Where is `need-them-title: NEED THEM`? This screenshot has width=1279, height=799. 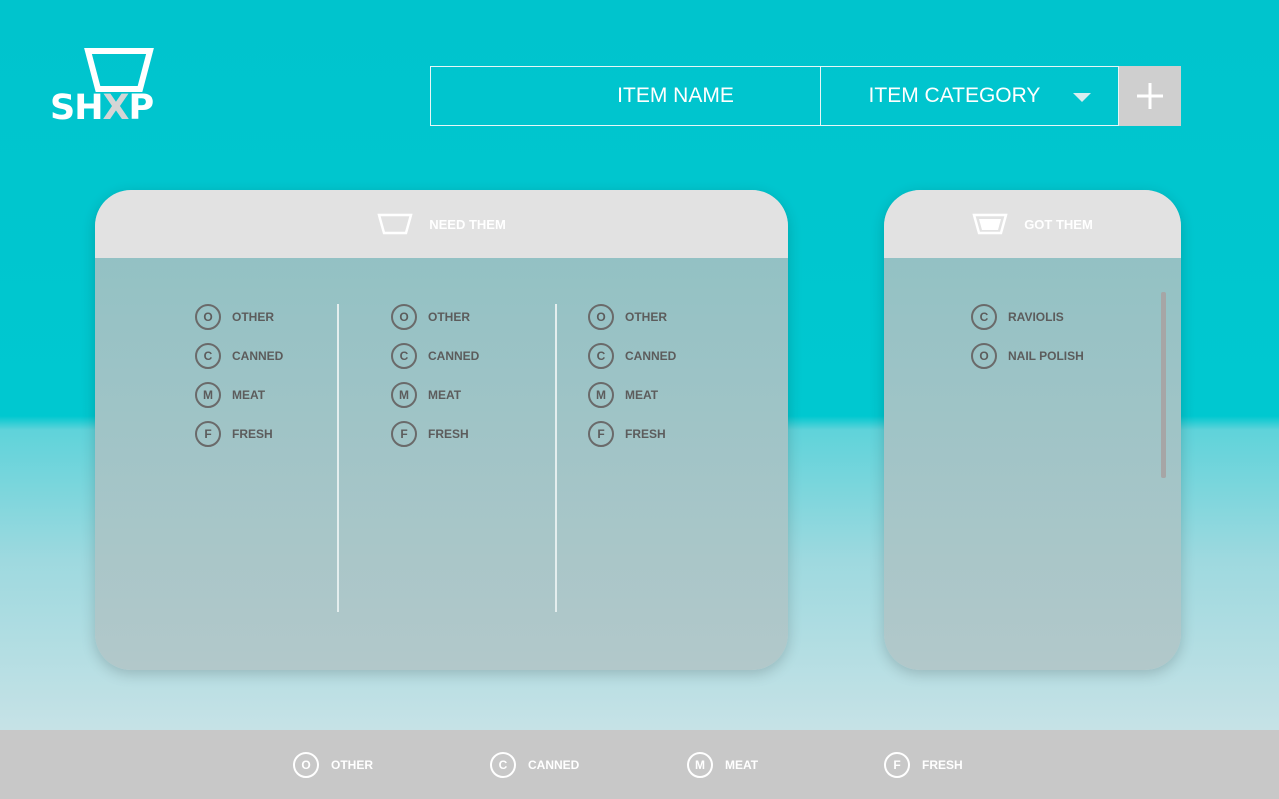 need-them-title: NEED THEM is located at coordinates (467, 224).